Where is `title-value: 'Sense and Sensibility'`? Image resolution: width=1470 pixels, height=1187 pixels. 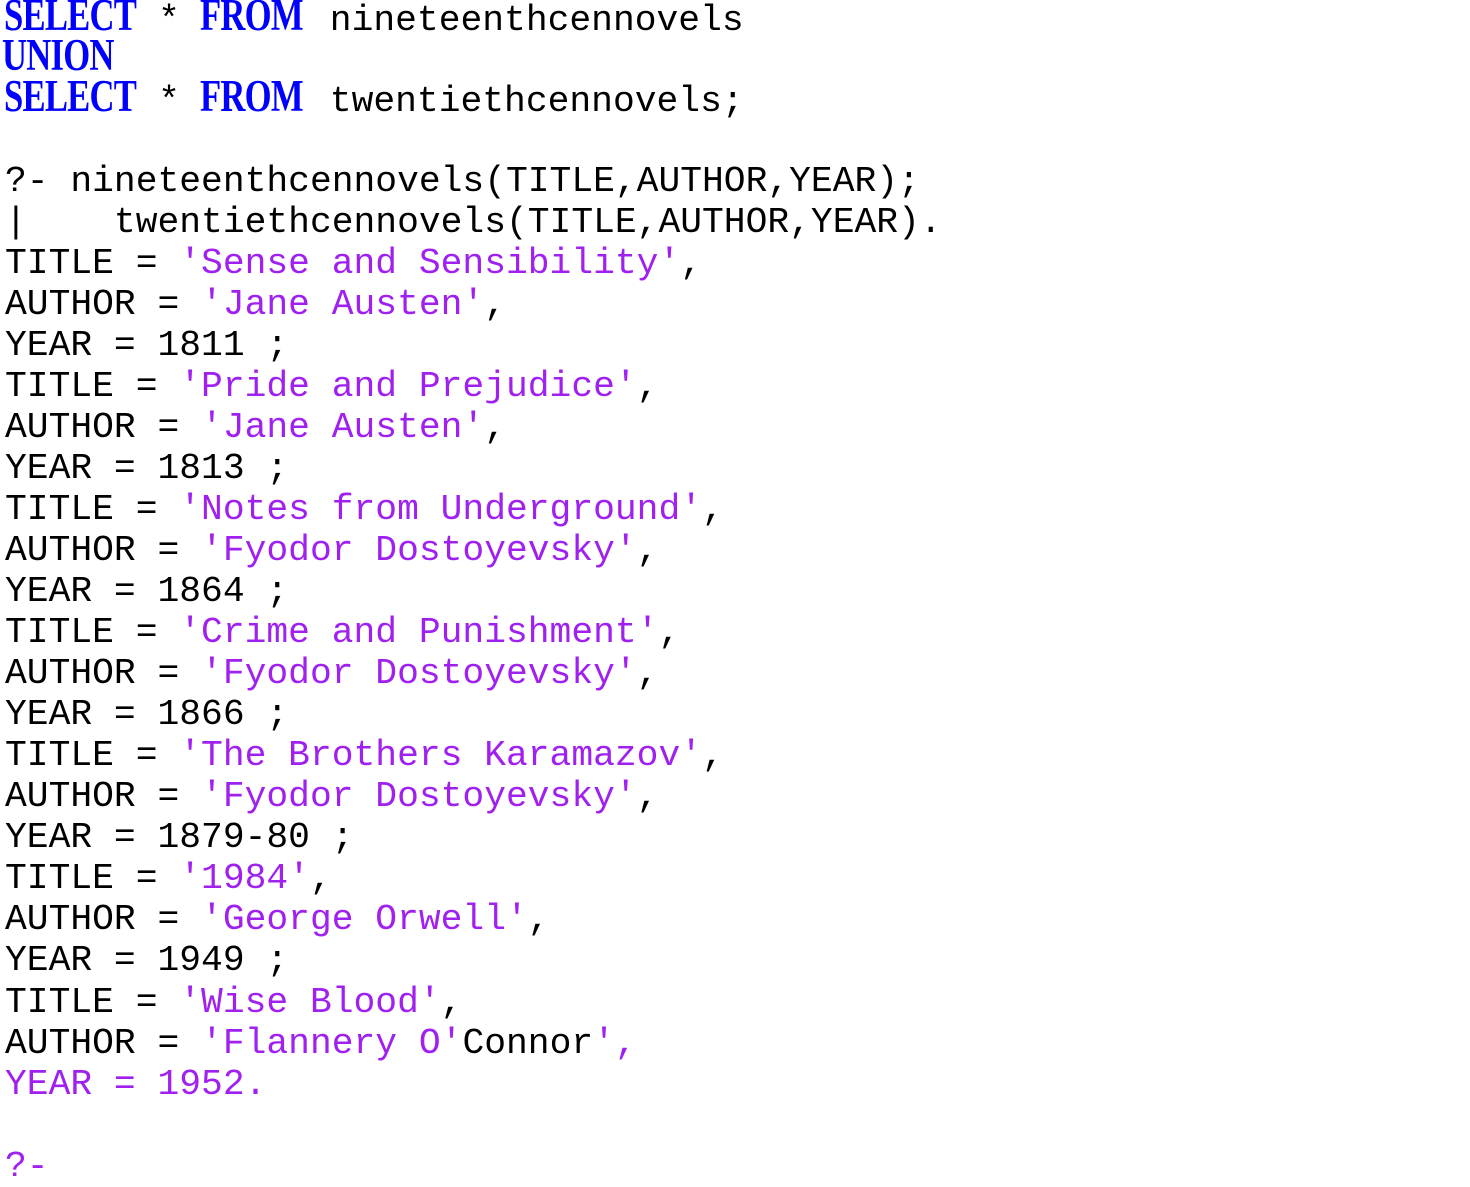
title-value: 'Sense and Sensibility' is located at coordinates (430, 263).